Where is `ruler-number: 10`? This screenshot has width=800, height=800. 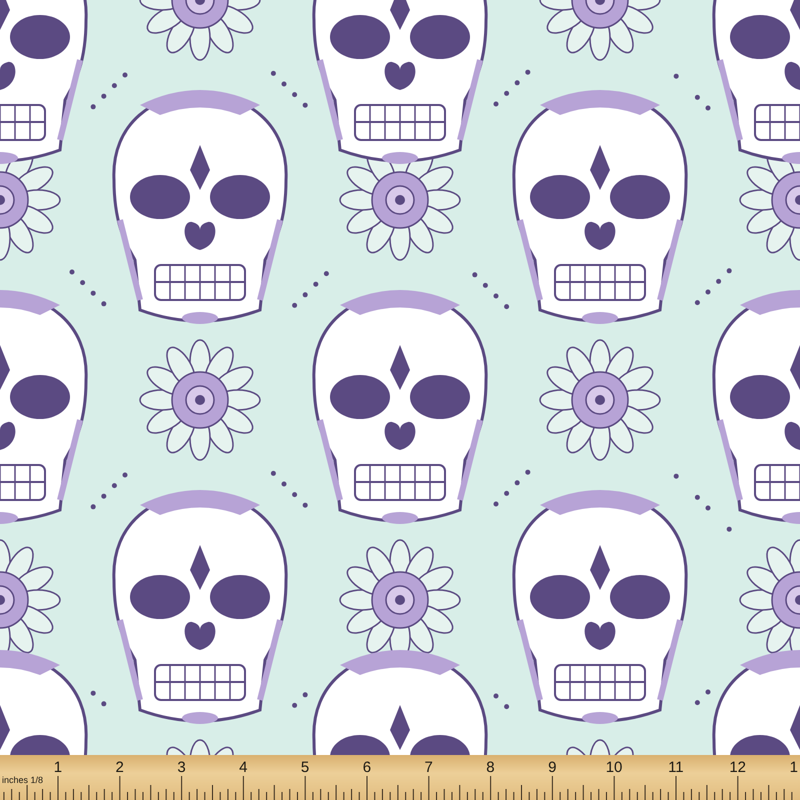
ruler-number: 10 is located at coordinates (614, 768).